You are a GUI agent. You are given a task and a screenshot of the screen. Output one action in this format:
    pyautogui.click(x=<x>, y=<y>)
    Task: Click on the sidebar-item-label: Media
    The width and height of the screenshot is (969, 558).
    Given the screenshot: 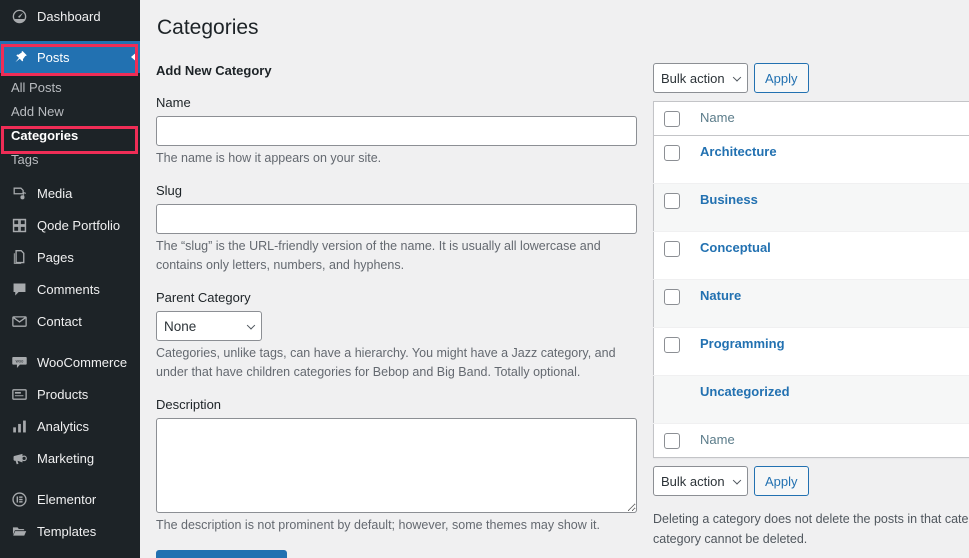 What is the action you would take?
    pyautogui.click(x=55, y=193)
    